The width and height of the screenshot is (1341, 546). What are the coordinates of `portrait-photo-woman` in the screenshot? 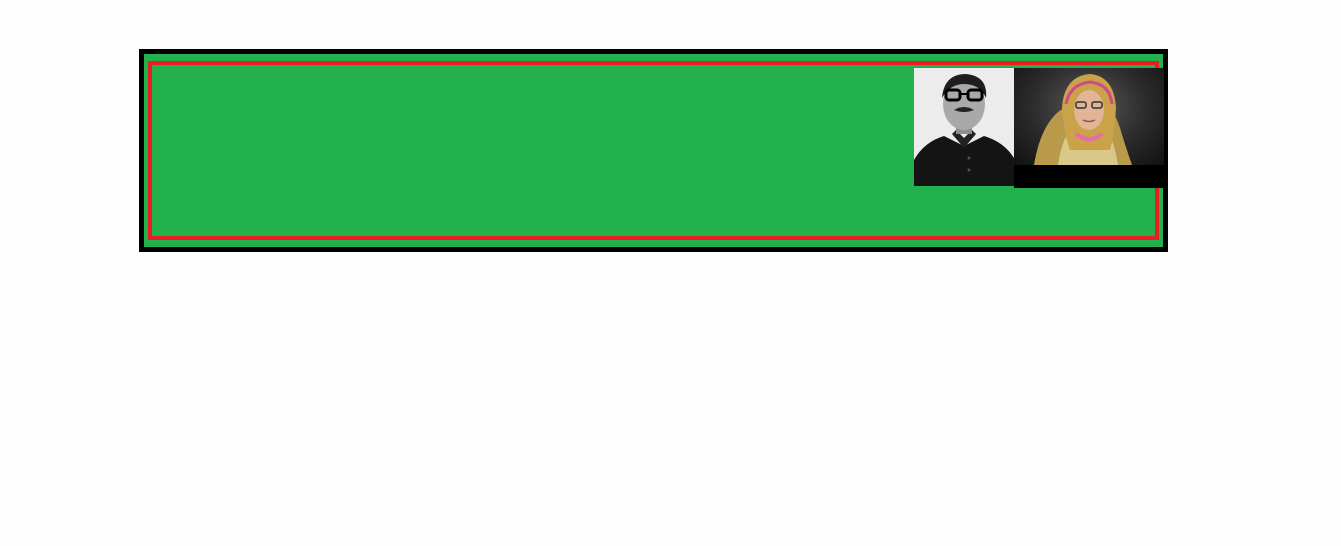 It's located at (1089, 128).